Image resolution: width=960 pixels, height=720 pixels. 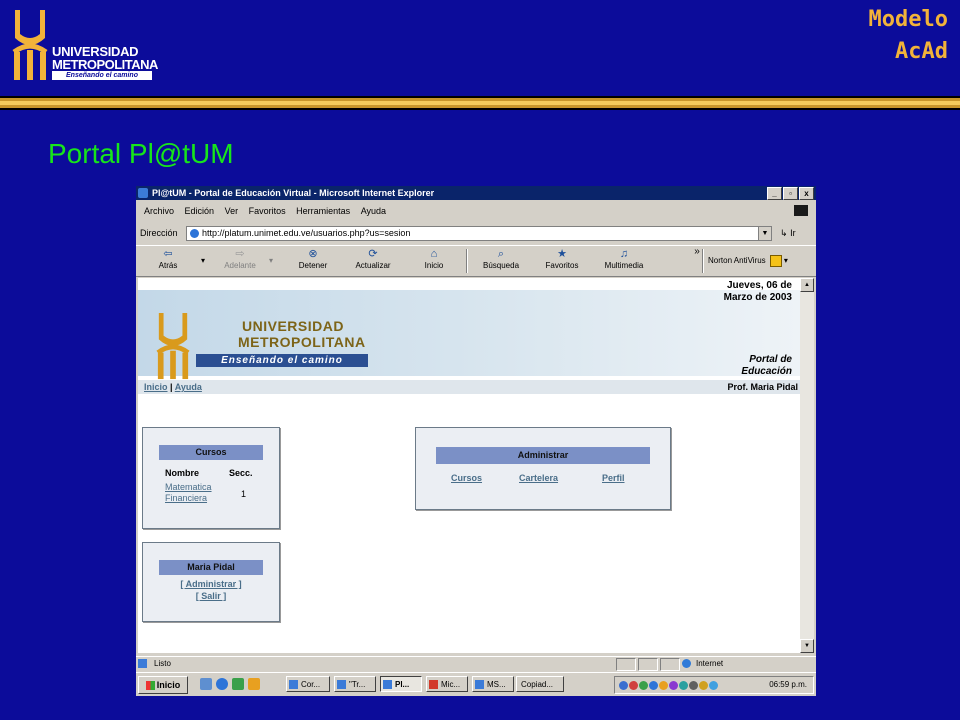 What do you see at coordinates (188, 493) in the screenshot?
I see `course-link: Matematica Financiera` at bounding box center [188, 493].